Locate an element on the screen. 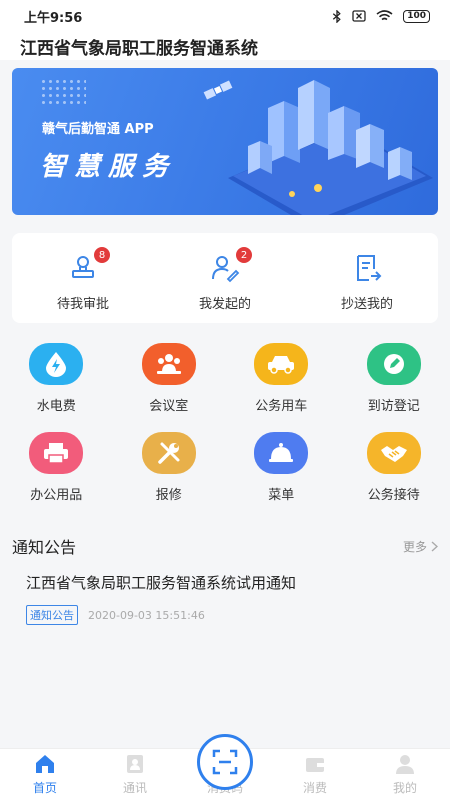 This screenshot has width=450, height=800. banner-dot-pattern is located at coordinates (63, 92).